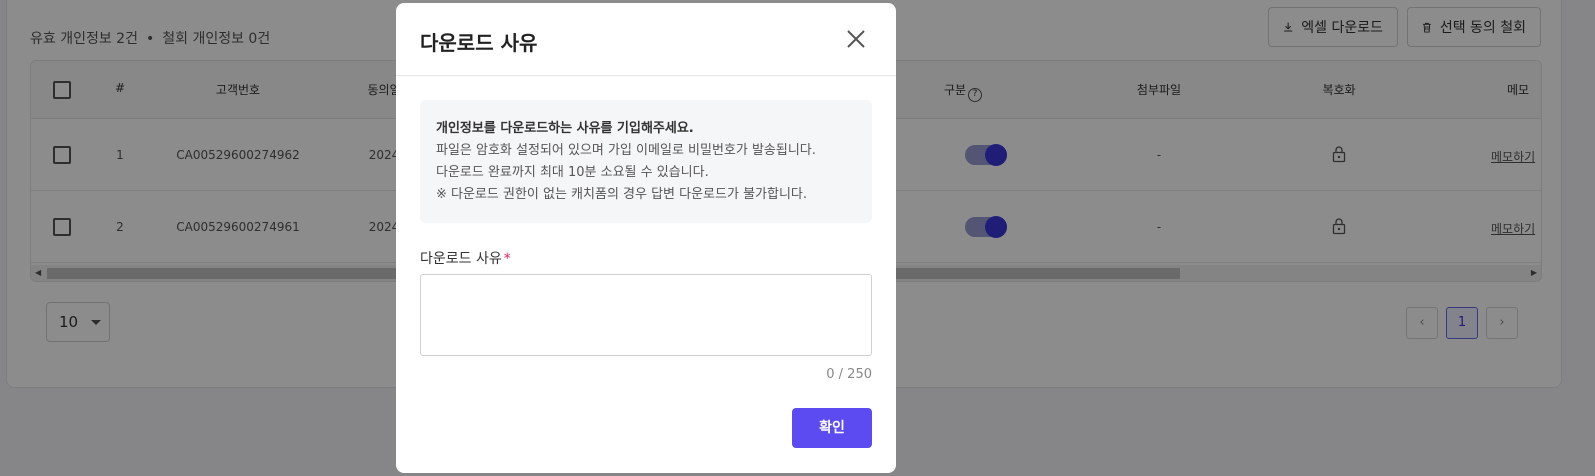 This screenshot has height=476, width=1595. Describe the element at coordinates (849, 374) in the screenshot. I see `char-counter: 0 / 250` at that location.